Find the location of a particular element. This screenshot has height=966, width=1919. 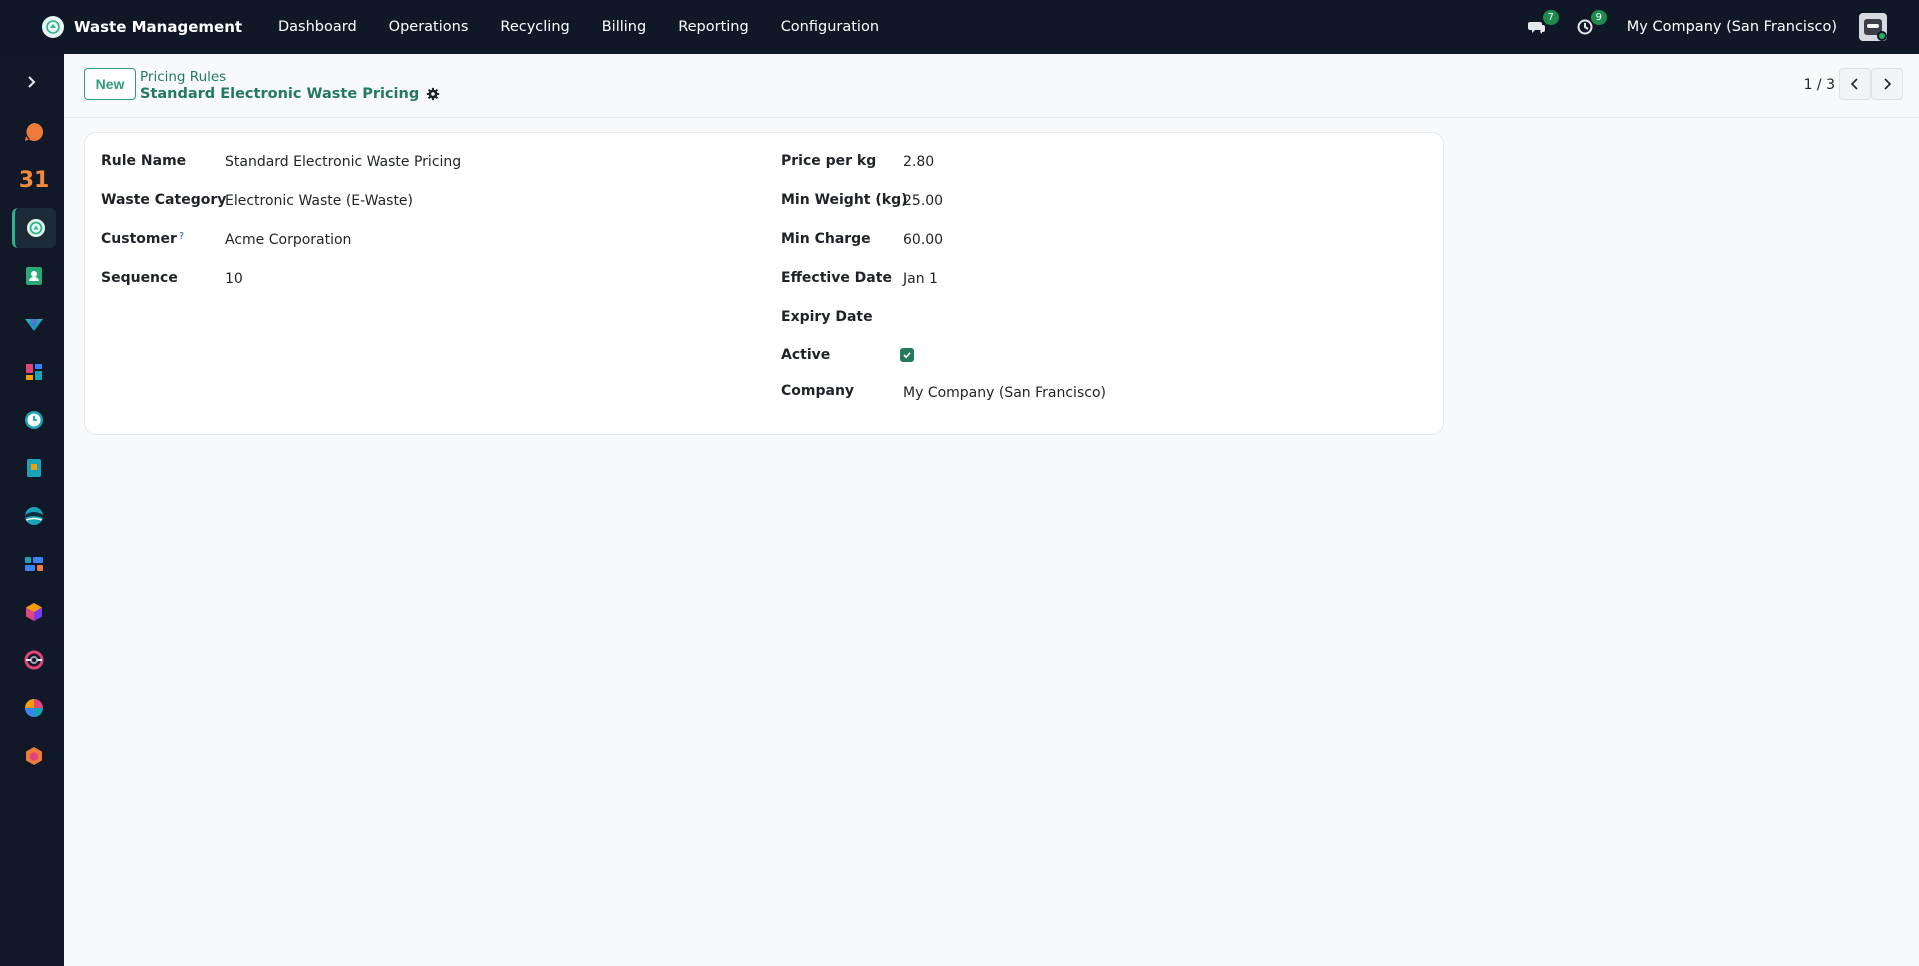

timesheets-icon is located at coordinates (34, 420).